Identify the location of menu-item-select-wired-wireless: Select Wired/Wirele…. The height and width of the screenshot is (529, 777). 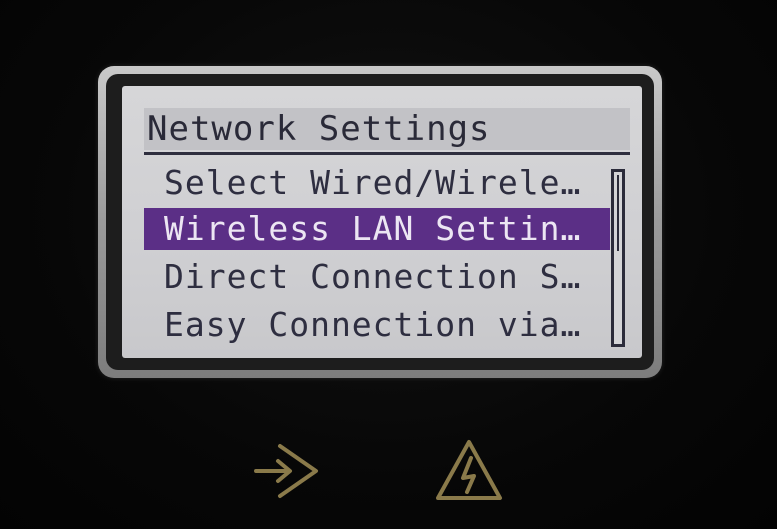
(377, 183).